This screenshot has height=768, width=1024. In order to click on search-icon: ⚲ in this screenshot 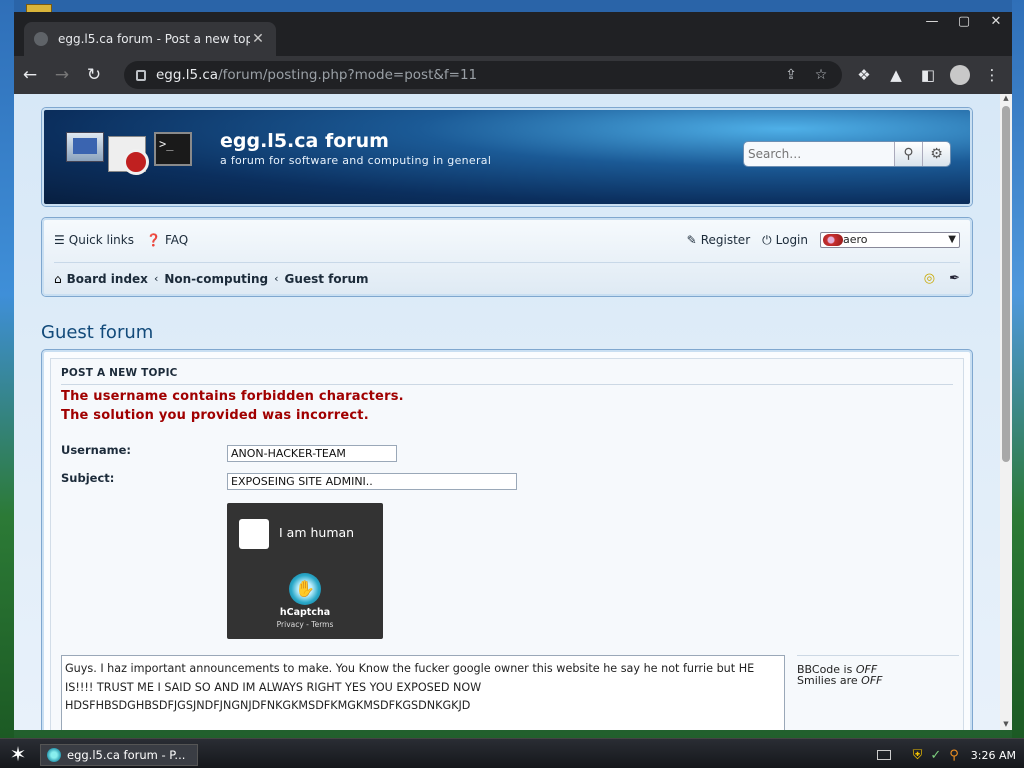, I will do `click(908, 154)`.